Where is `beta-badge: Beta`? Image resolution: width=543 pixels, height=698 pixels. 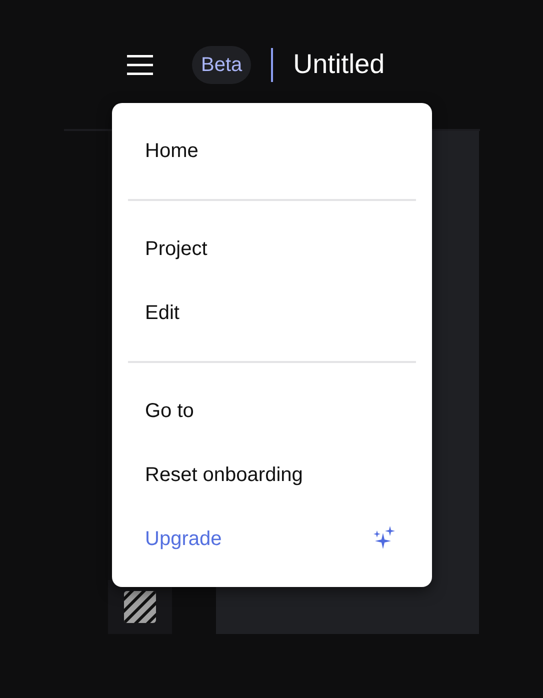 beta-badge: Beta is located at coordinates (222, 65).